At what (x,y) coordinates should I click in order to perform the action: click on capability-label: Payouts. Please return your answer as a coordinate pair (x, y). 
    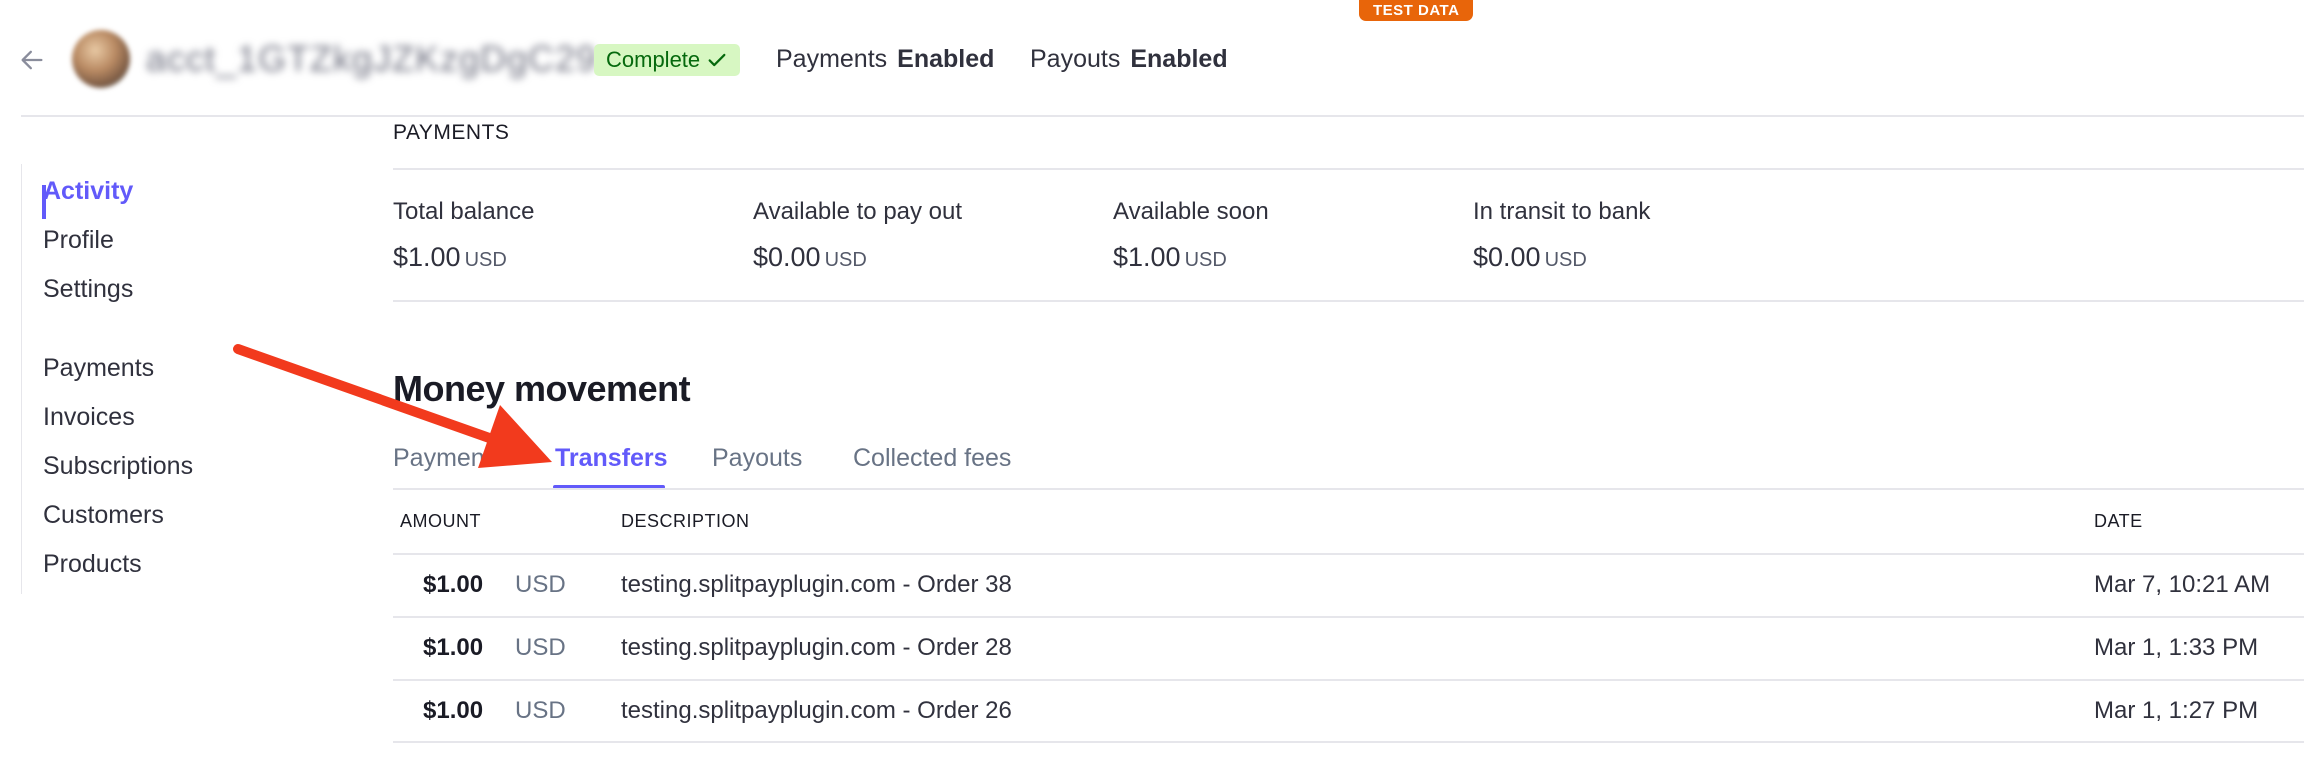
    Looking at the image, I should click on (1075, 59).